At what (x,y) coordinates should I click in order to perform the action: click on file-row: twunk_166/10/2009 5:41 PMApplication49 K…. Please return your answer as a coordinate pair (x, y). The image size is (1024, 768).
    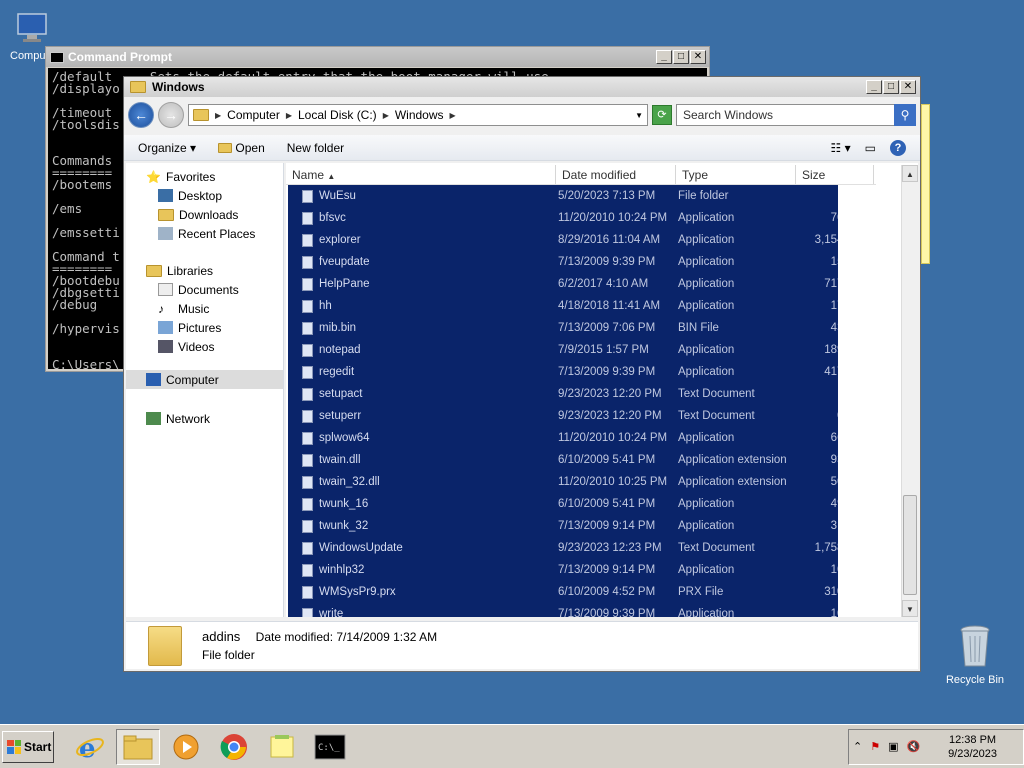
    Looking at the image, I should click on (581, 504).